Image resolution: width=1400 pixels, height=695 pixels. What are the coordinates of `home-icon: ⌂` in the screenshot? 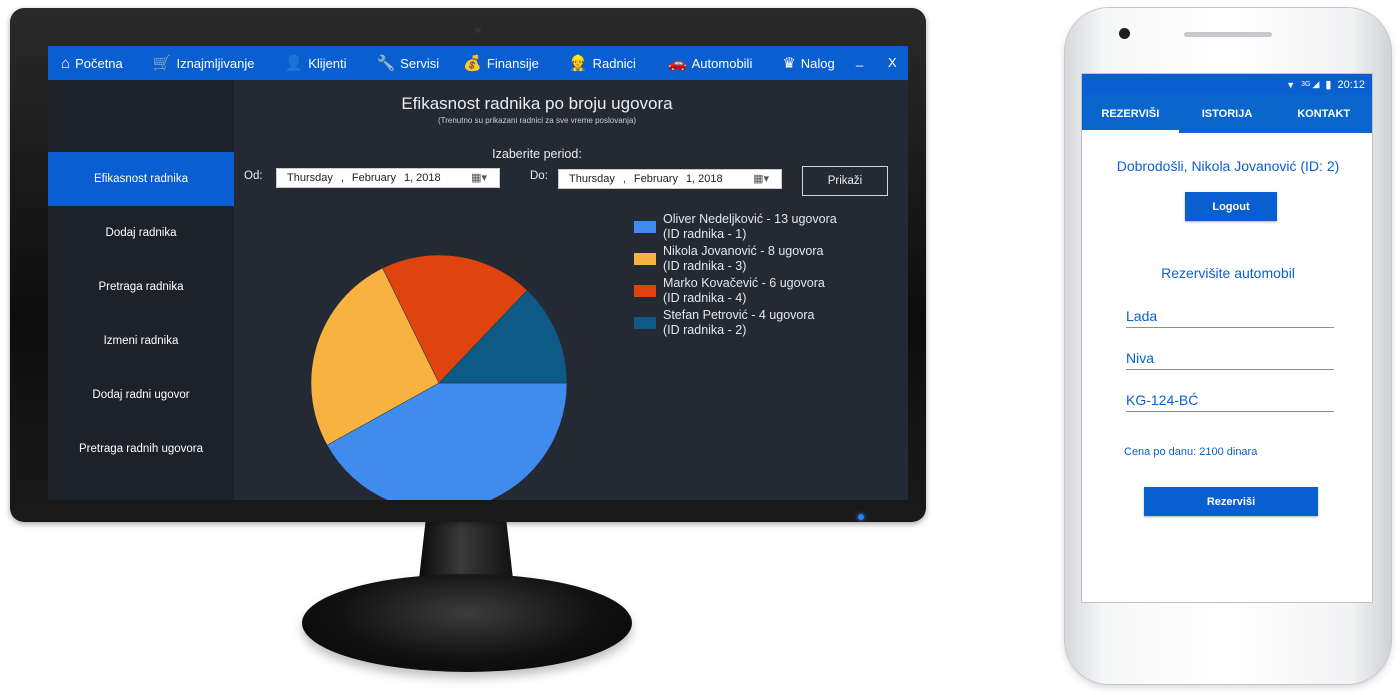 It's located at (66, 63).